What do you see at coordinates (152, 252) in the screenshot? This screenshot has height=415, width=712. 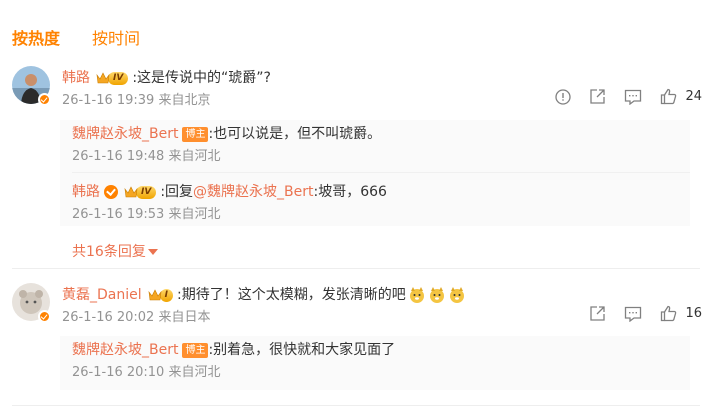 I see `caret-down-icon` at bounding box center [152, 252].